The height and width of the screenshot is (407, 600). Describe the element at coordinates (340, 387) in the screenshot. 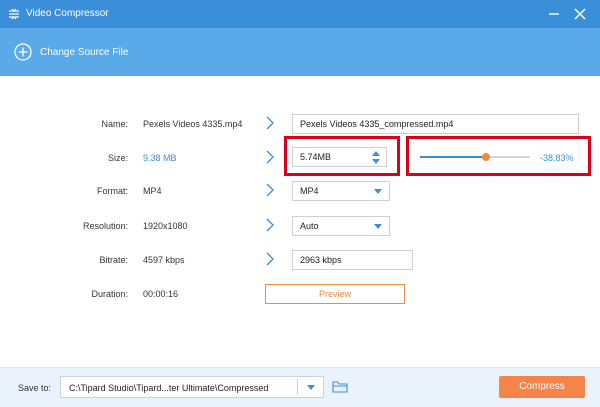

I see `folder-icon` at that location.